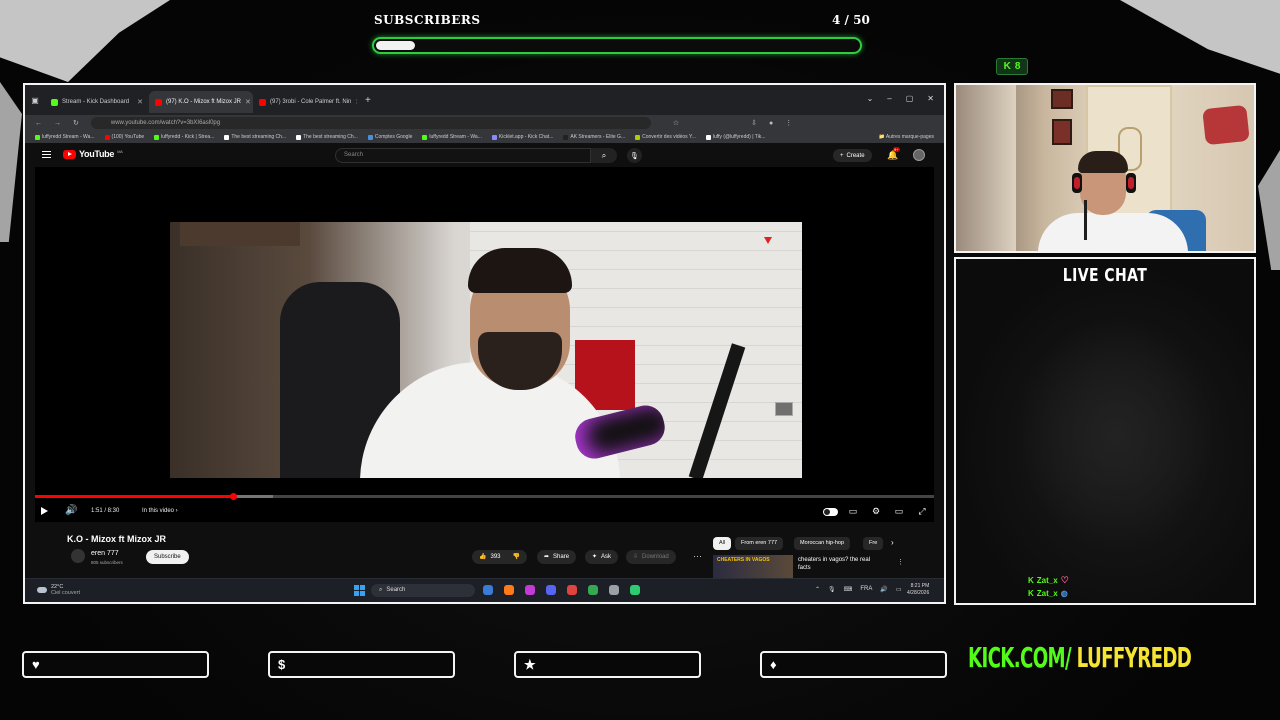 The width and height of the screenshot is (1280, 720). Describe the element at coordinates (822, 543) in the screenshot. I see `chip-moroccan-hiphop: Moroccan hip-hop` at that location.